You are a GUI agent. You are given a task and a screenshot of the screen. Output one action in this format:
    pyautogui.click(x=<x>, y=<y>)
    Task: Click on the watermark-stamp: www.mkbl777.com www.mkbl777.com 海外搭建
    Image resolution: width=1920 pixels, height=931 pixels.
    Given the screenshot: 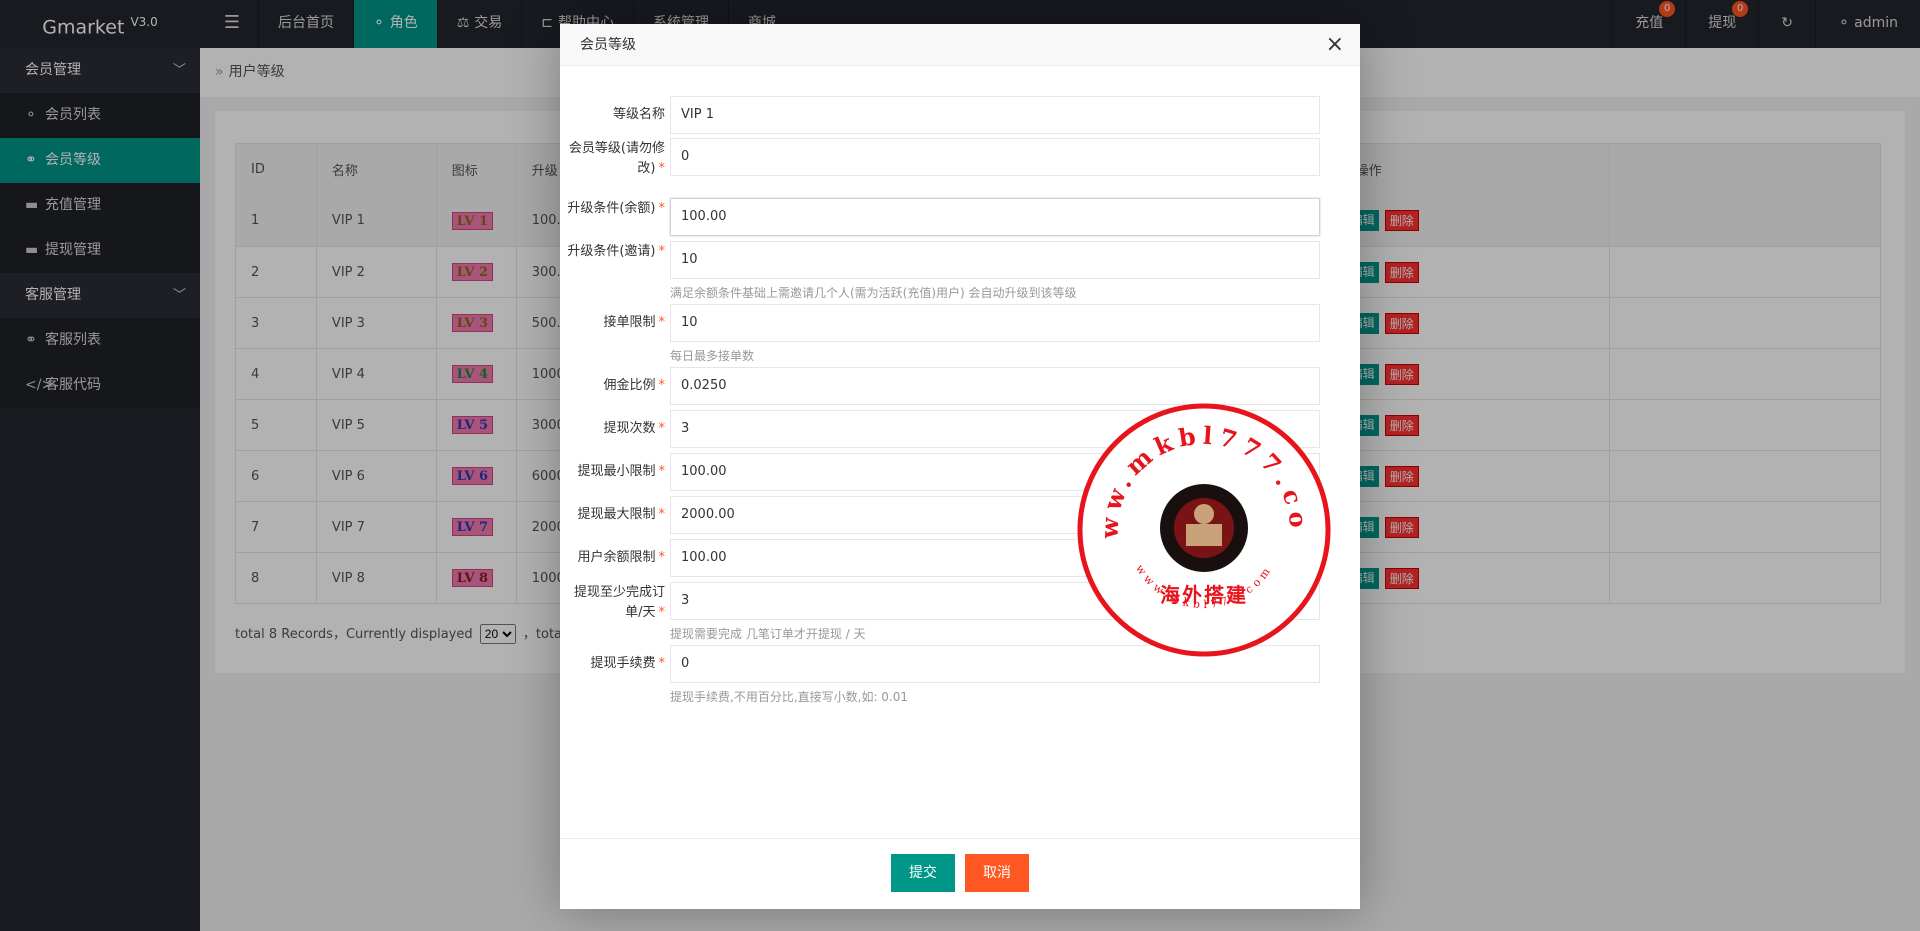 What is the action you would take?
    pyautogui.click(x=1203, y=529)
    